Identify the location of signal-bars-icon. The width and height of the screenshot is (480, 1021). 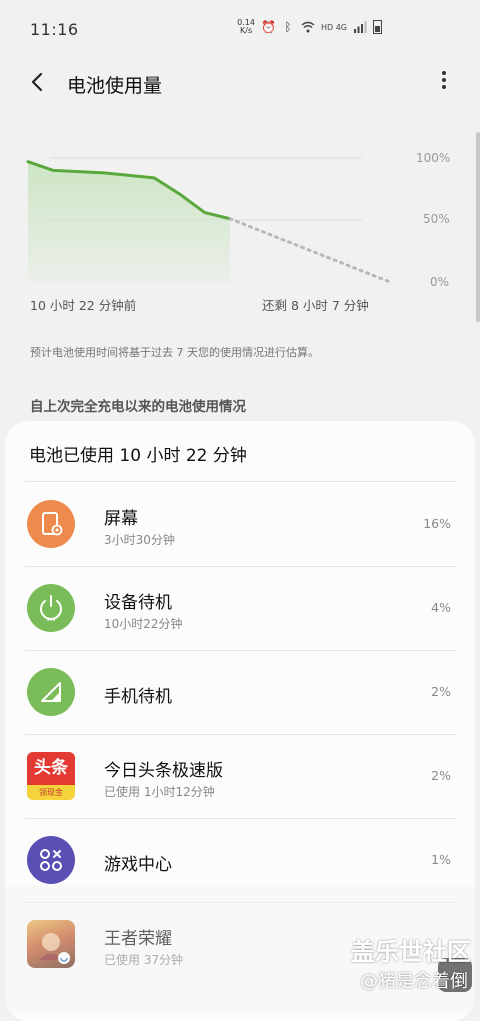
(360, 27).